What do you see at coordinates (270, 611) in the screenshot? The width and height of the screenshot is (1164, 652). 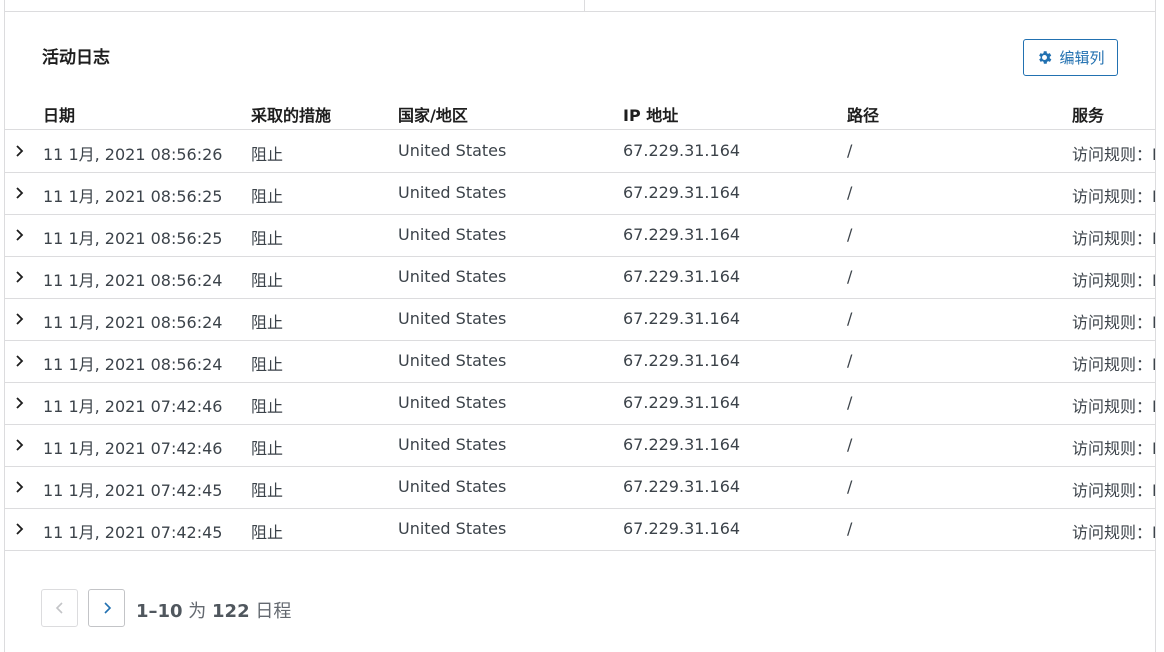 I see `pagination-unit: 日程` at bounding box center [270, 611].